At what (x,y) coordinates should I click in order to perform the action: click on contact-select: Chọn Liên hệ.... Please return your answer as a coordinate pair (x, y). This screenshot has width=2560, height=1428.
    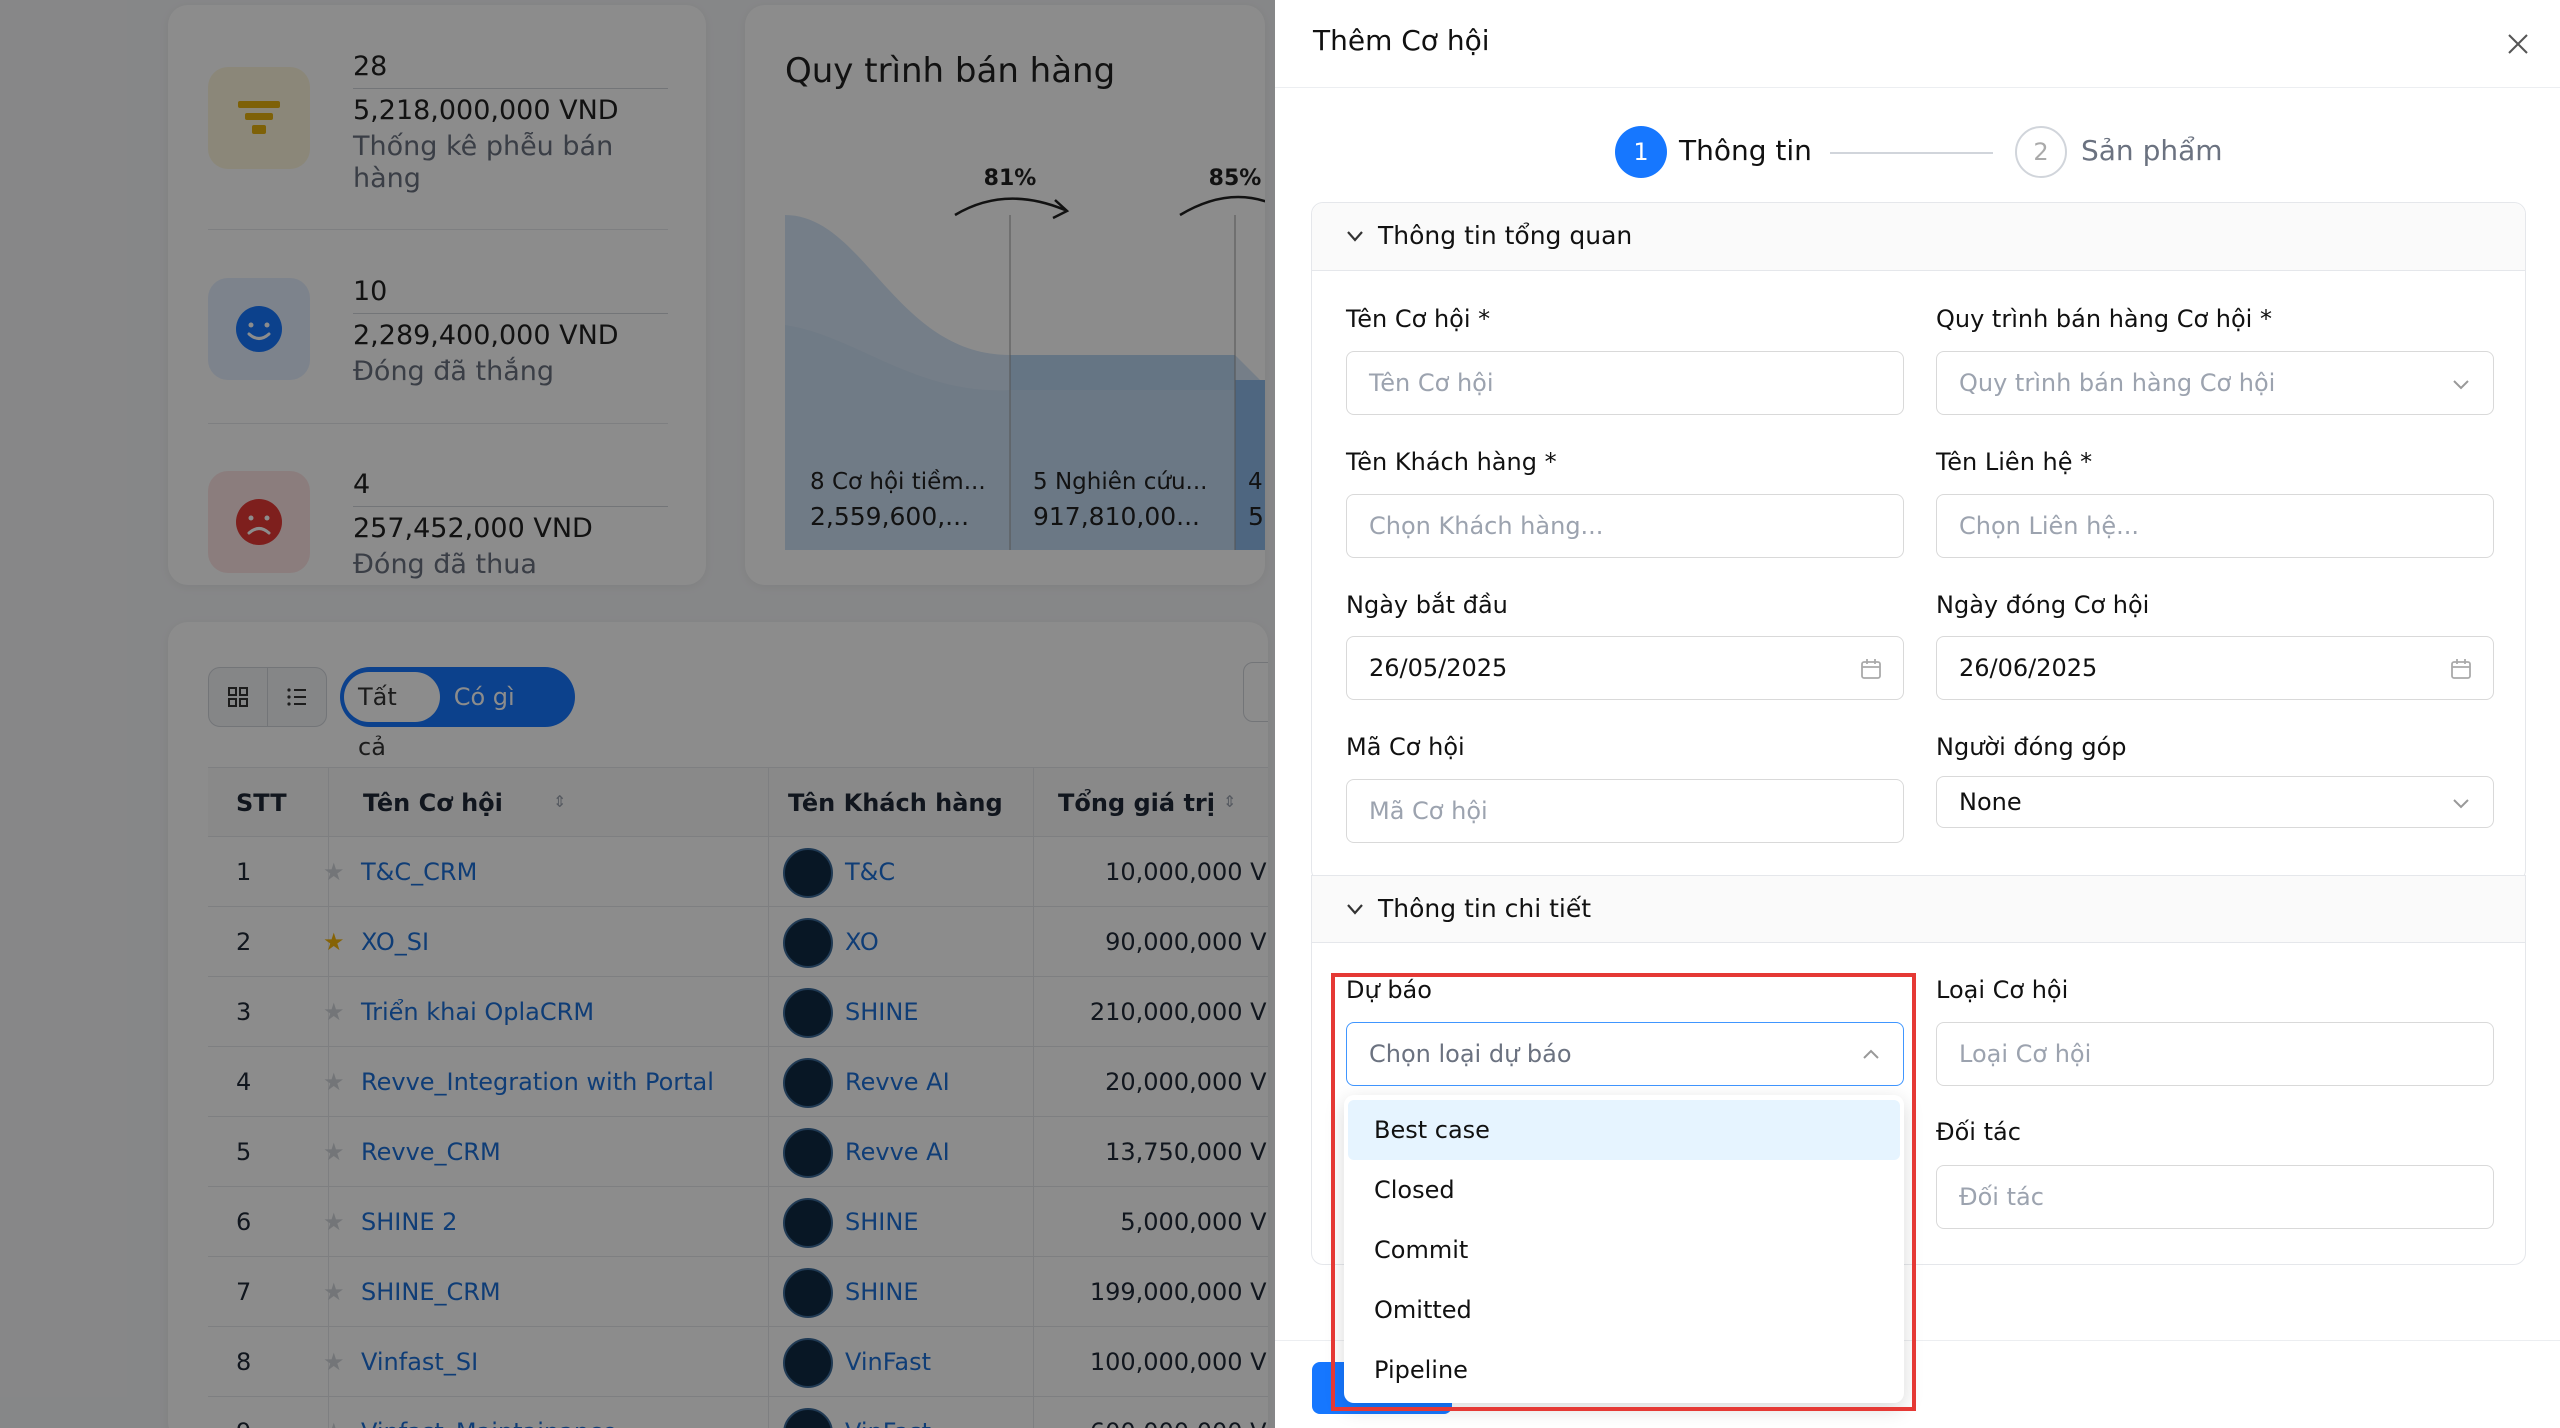
    Looking at the image, I should click on (2215, 526).